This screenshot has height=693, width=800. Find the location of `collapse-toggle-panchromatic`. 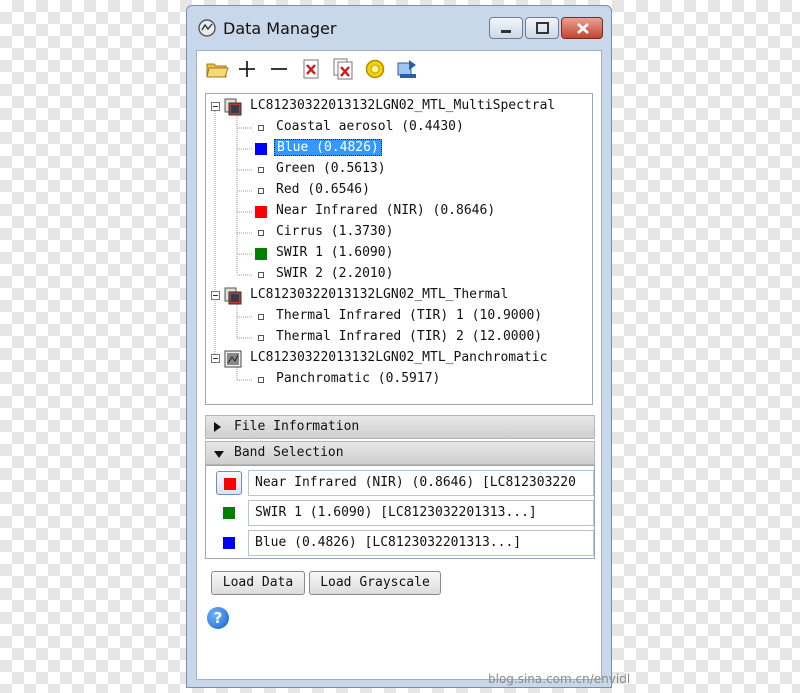

collapse-toggle-panchromatic is located at coordinates (215, 358).